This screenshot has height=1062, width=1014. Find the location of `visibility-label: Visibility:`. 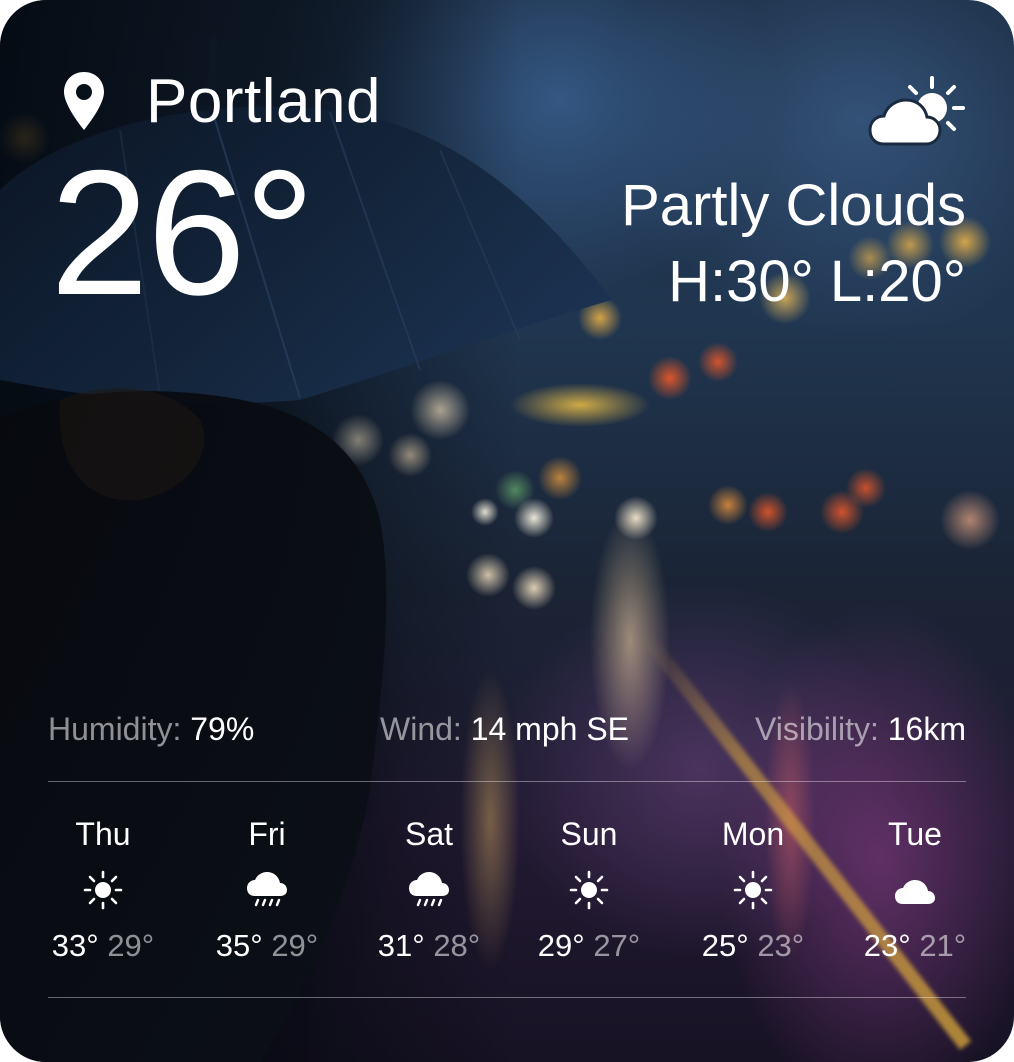

visibility-label: Visibility: is located at coordinates (816, 729).